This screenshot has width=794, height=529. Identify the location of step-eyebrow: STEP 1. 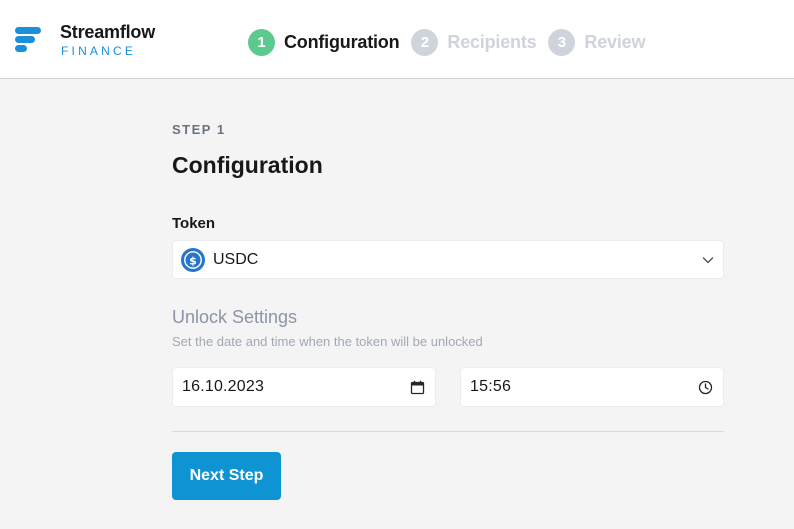
(199, 129).